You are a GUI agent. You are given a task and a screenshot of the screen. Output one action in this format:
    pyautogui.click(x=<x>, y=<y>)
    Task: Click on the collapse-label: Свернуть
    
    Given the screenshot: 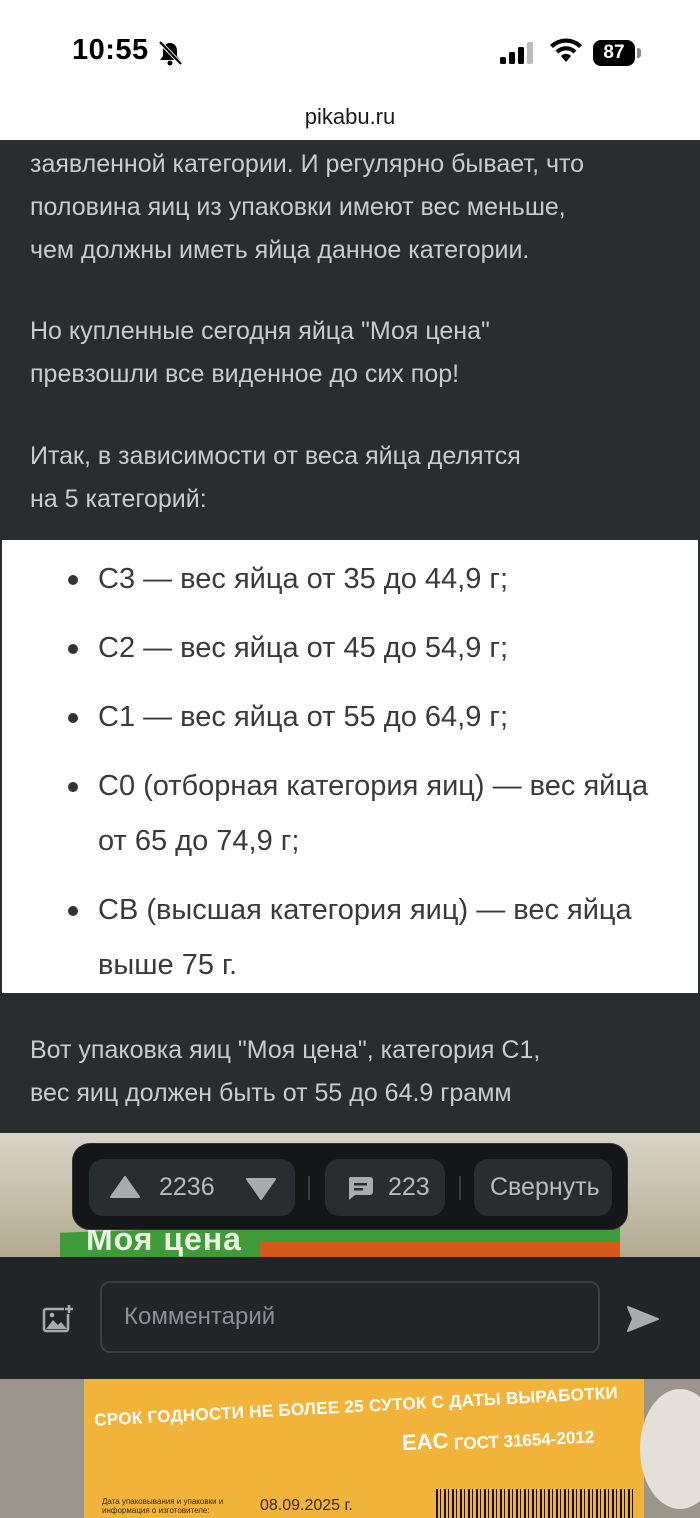 What is the action you would take?
    pyautogui.click(x=545, y=1187)
    